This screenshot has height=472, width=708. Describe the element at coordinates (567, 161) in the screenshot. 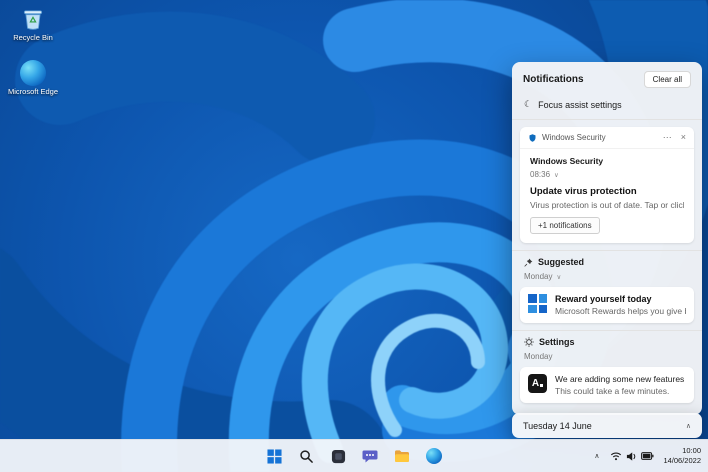

I see `security-card-title: Windows Security` at that location.